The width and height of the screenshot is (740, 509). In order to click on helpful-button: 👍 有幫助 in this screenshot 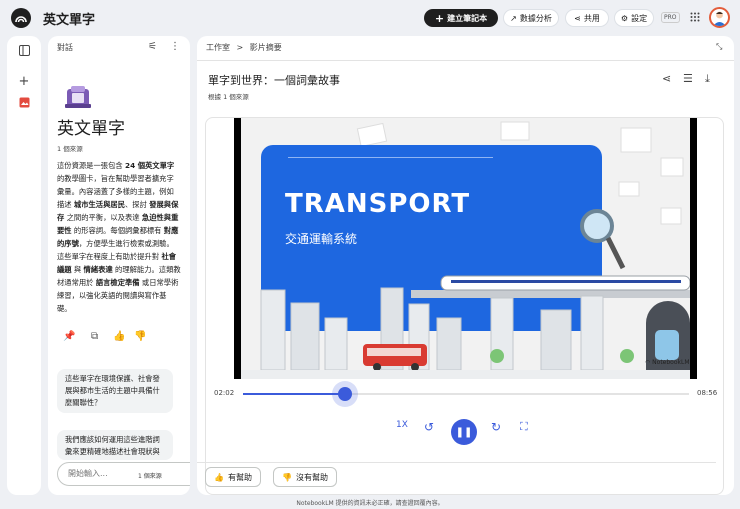, I will do `click(233, 477)`.